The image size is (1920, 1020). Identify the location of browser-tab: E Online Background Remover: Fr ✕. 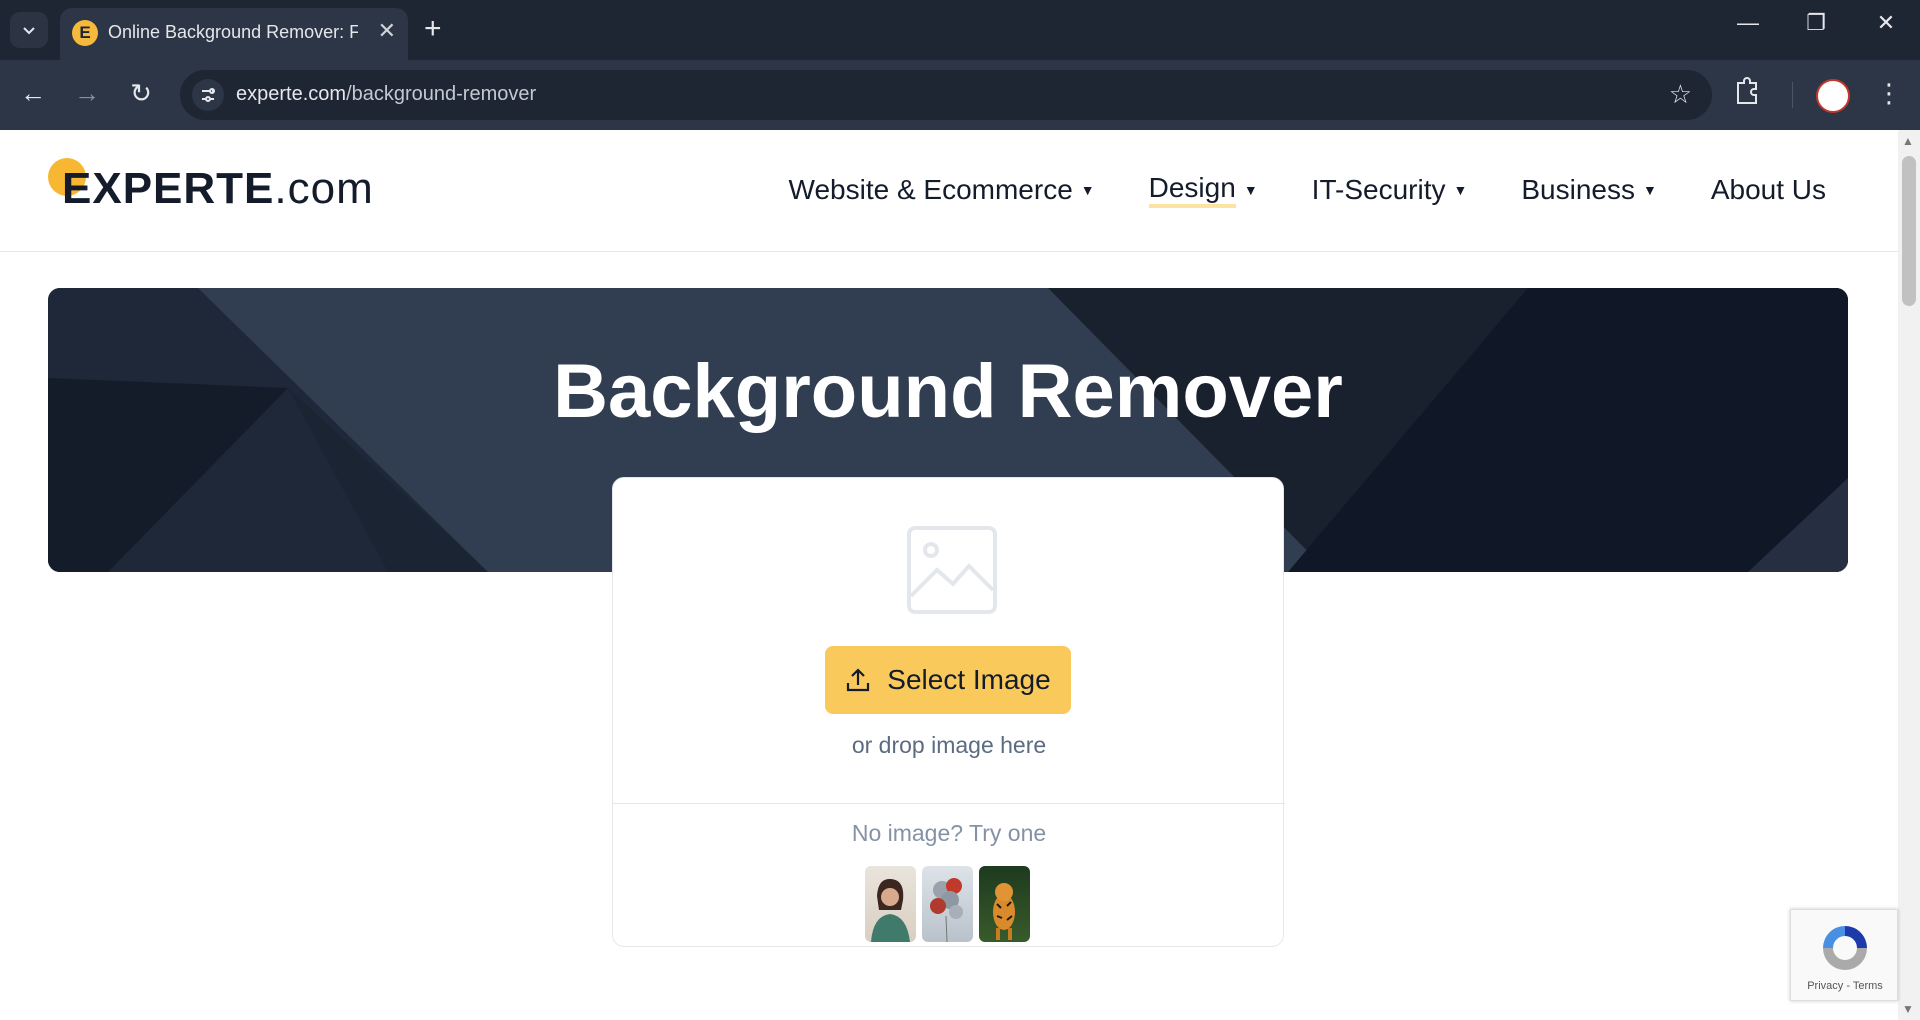
(234, 34).